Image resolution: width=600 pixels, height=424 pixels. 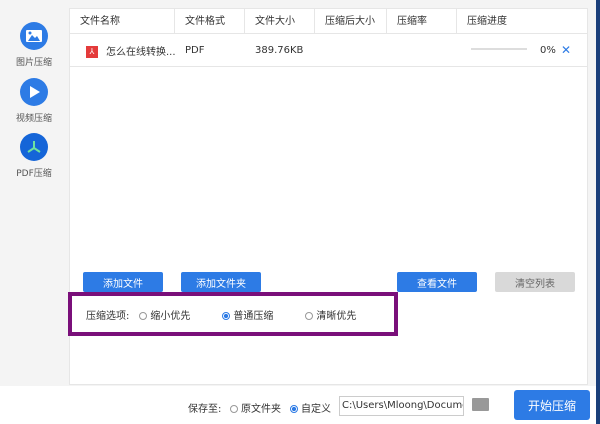 What do you see at coordinates (401, 406) in the screenshot?
I see `save-path-input: C:\Users\Mloong\Documents` at bounding box center [401, 406].